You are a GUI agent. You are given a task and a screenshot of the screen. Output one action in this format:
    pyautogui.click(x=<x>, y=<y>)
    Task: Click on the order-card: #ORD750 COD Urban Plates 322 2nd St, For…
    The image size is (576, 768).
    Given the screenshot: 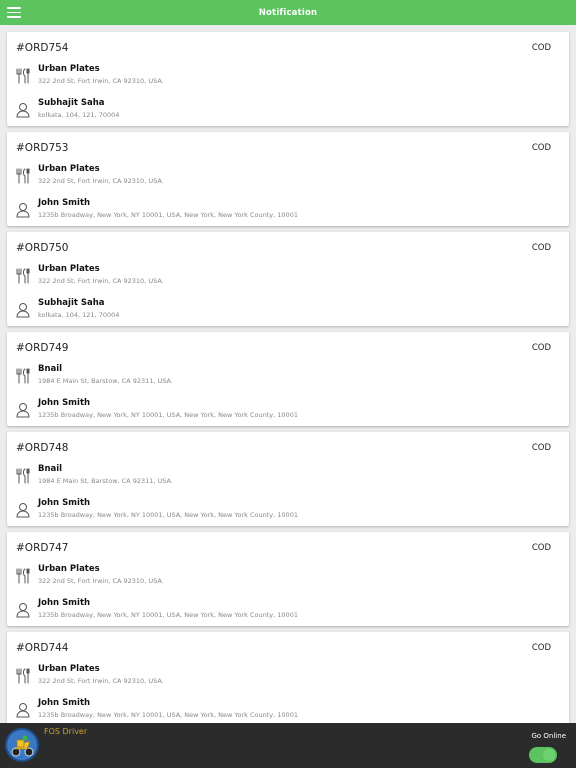 What is the action you would take?
    pyautogui.click(x=288, y=279)
    